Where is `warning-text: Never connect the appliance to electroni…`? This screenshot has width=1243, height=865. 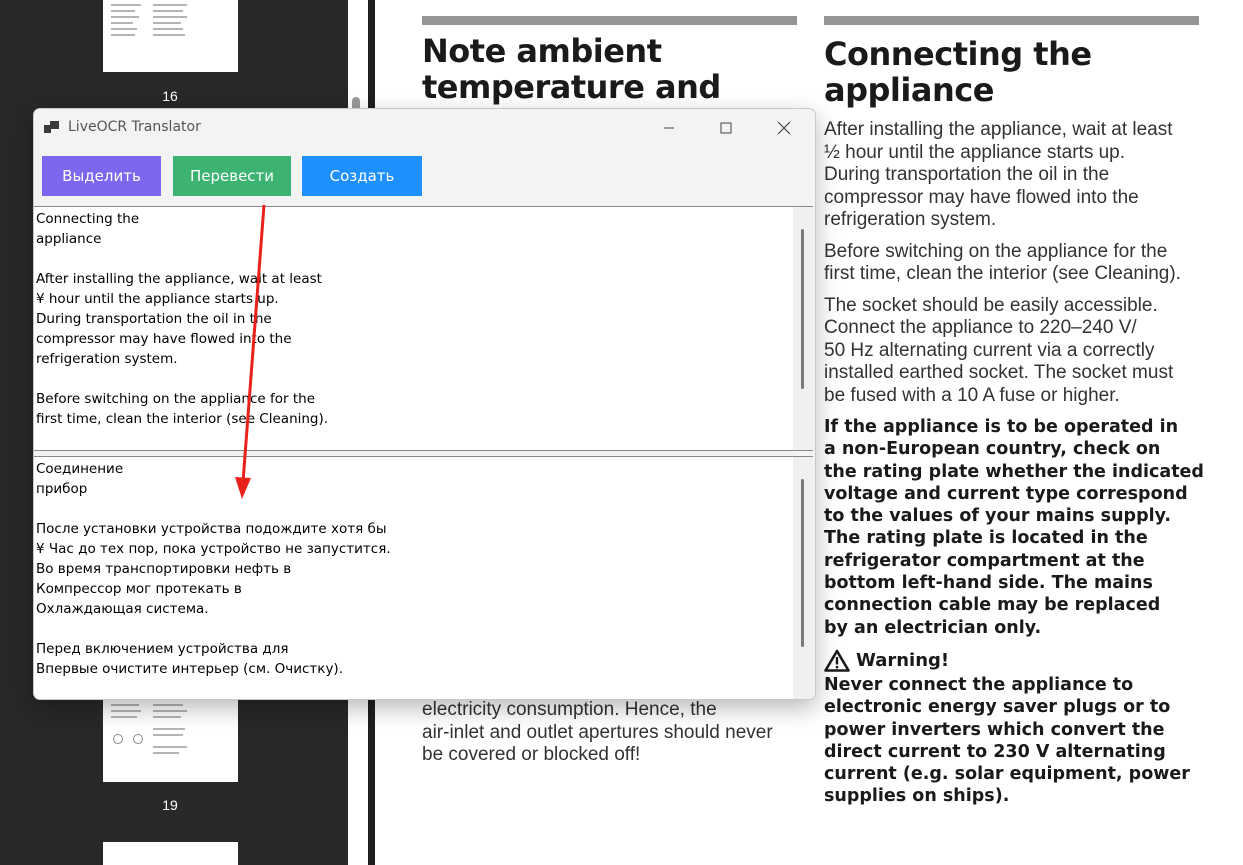
warning-text: Never connect the appliance to electroni… is located at coordinates (1007, 740).